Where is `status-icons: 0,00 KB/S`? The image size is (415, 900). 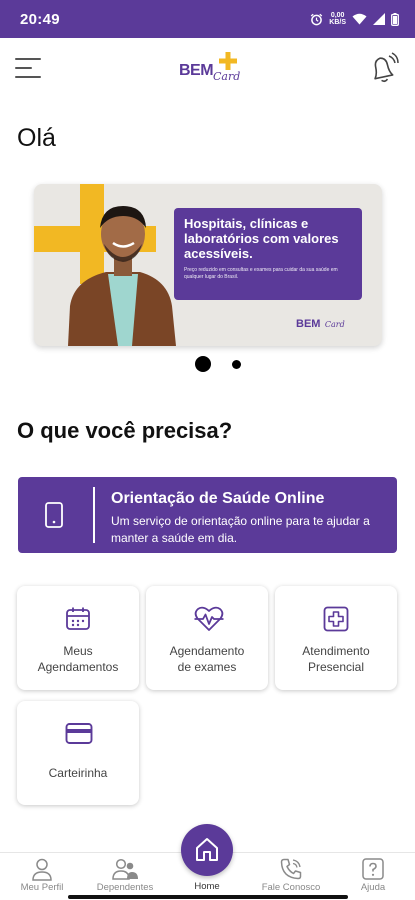 status-icons: 0,00 KB/S is located at coordinates (354, 19).